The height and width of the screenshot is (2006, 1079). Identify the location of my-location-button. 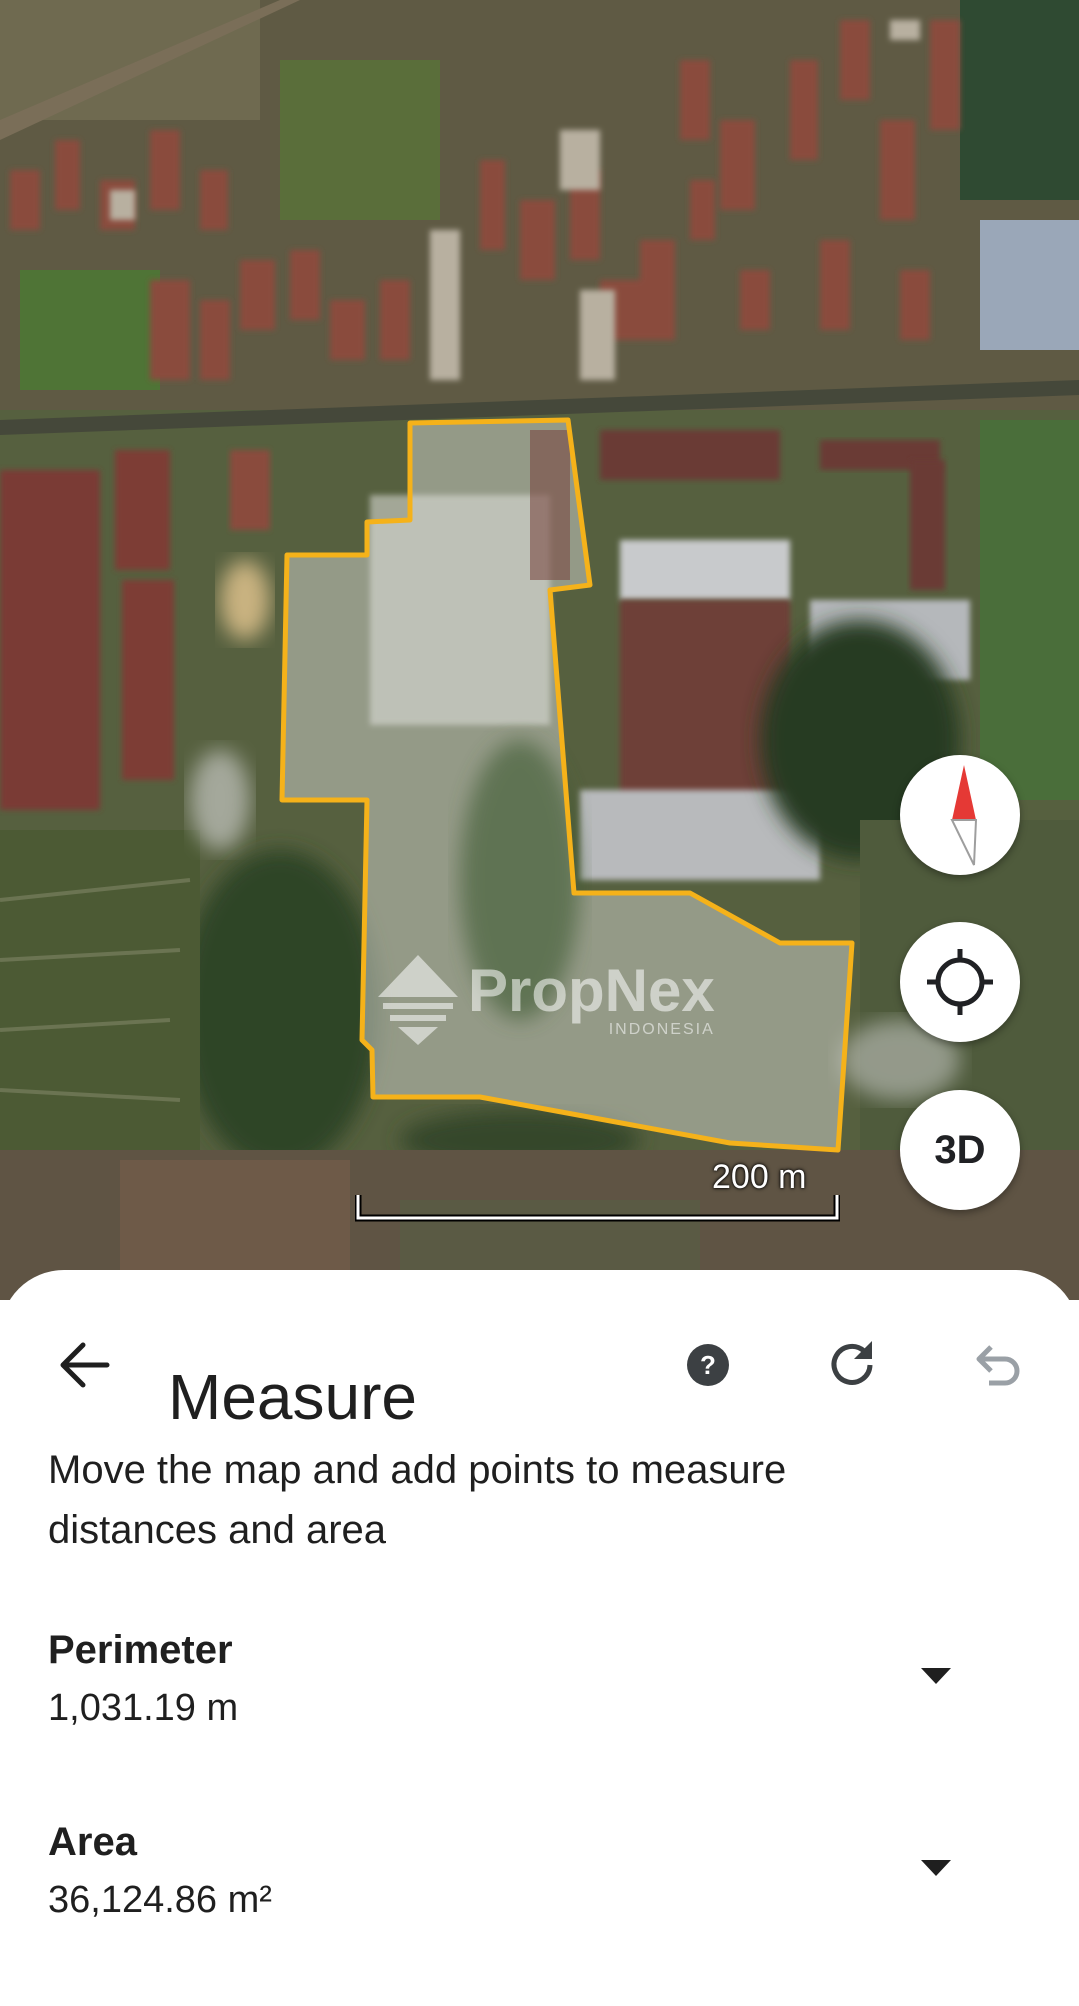
(960, 982).